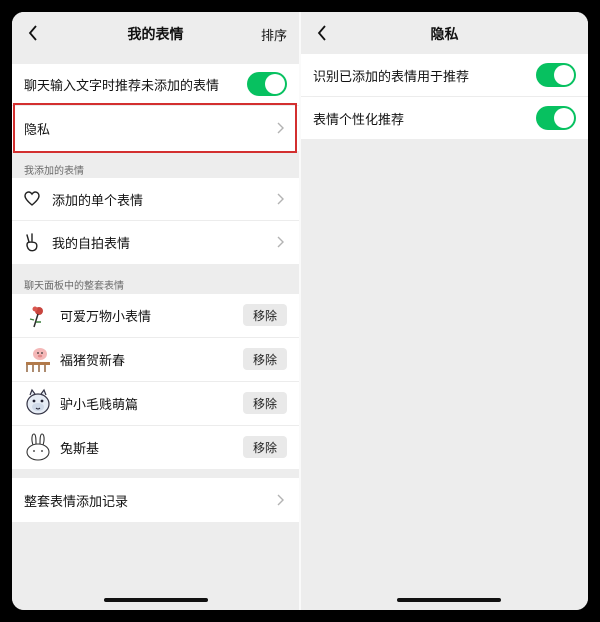  Describe the element at coordinates (122, 86) in the screenshot. I see `recommend-unadded-label: 聊天输入文字时推荐未添加的表情` at that location.